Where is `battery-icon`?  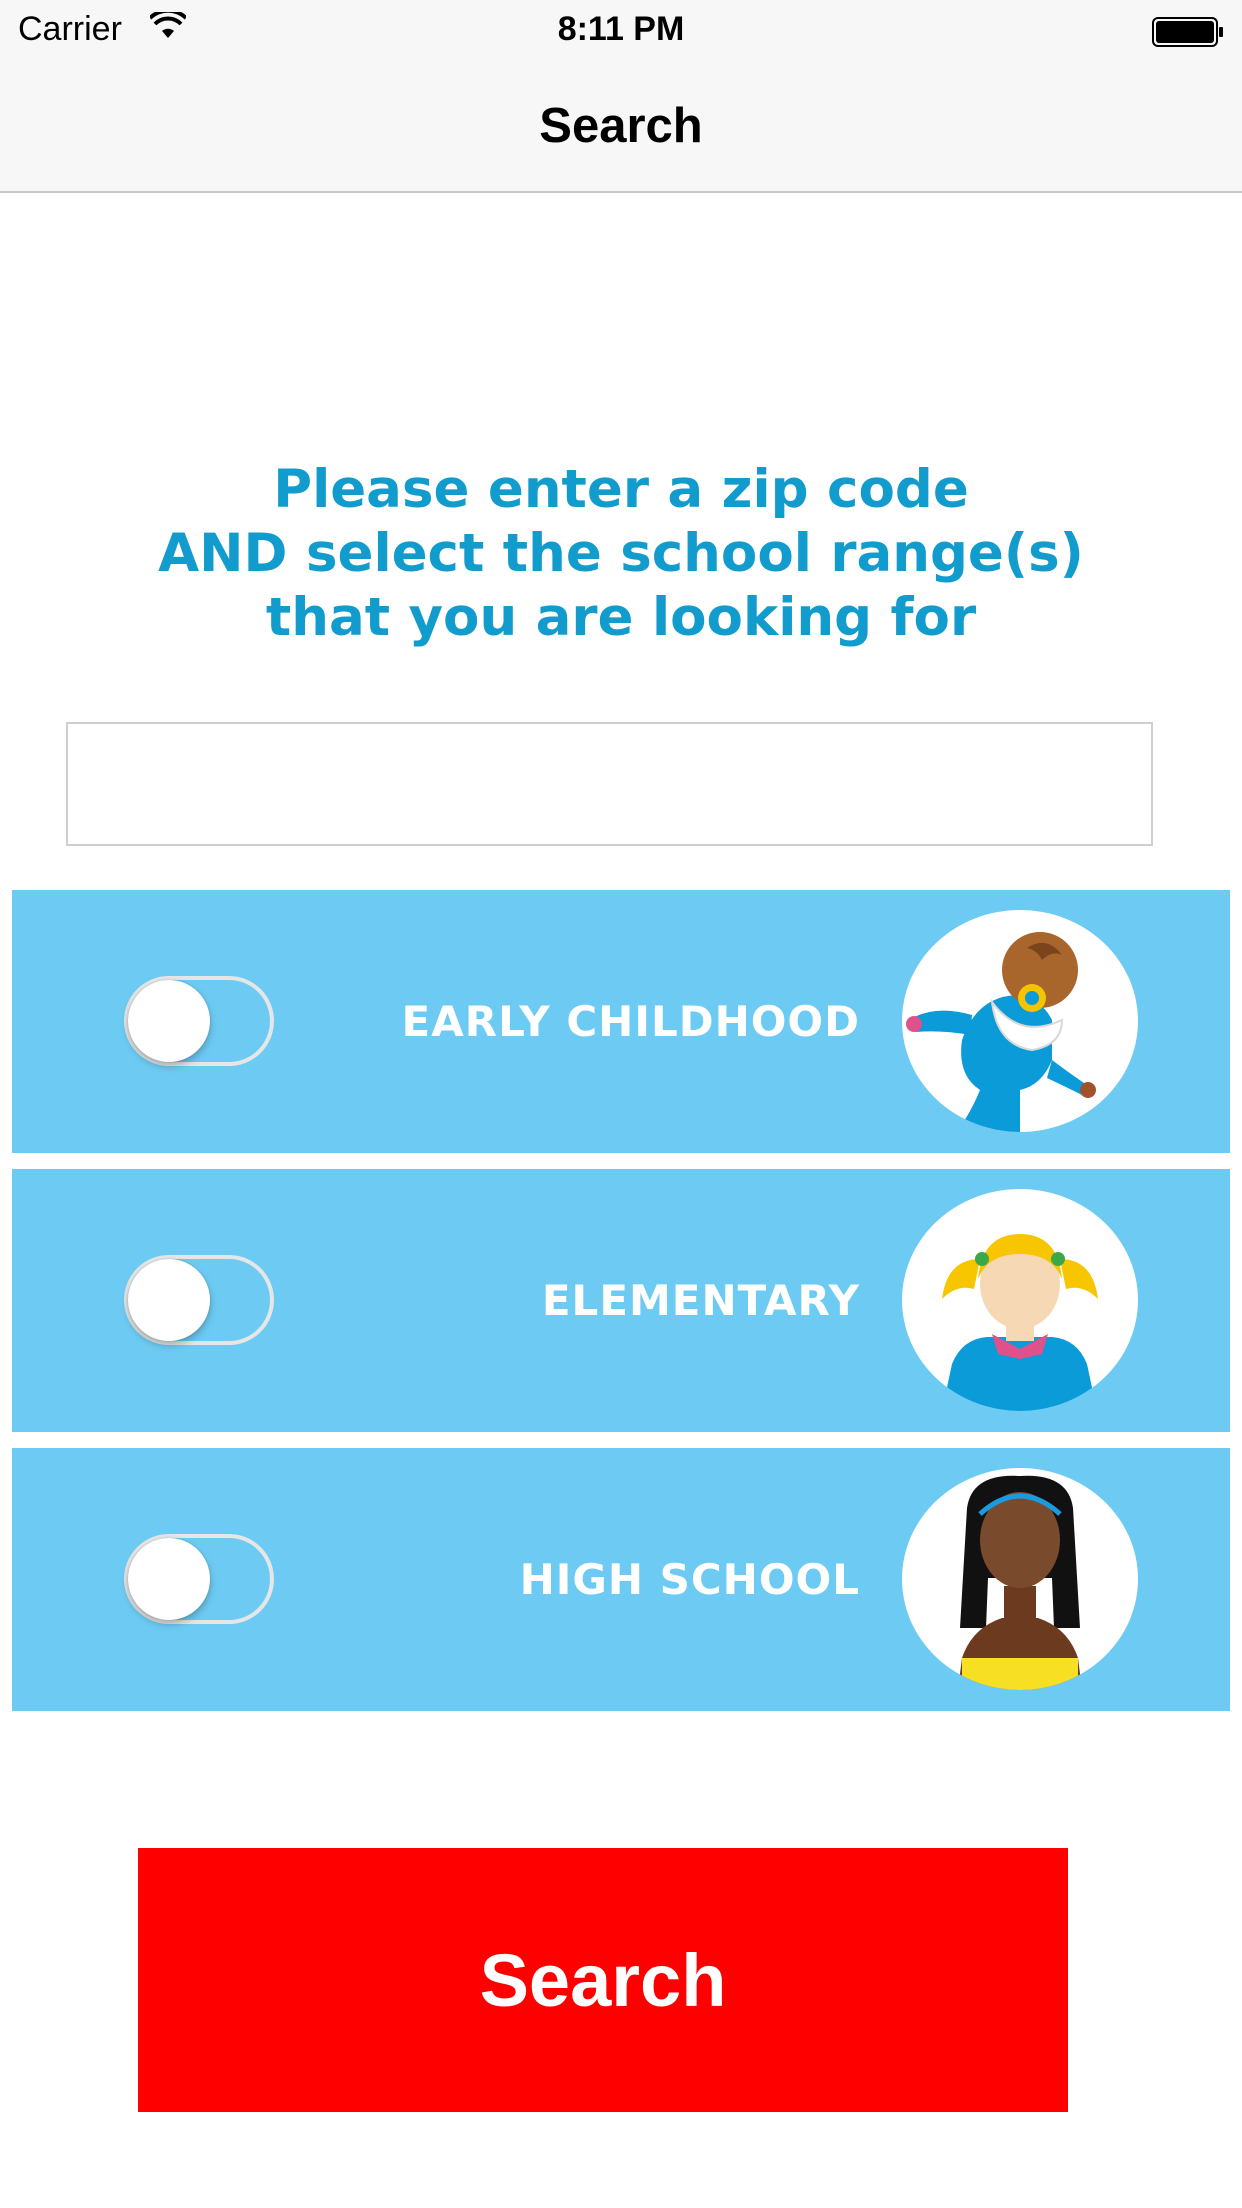
battery-icon is located at coordinates (1188, 34).